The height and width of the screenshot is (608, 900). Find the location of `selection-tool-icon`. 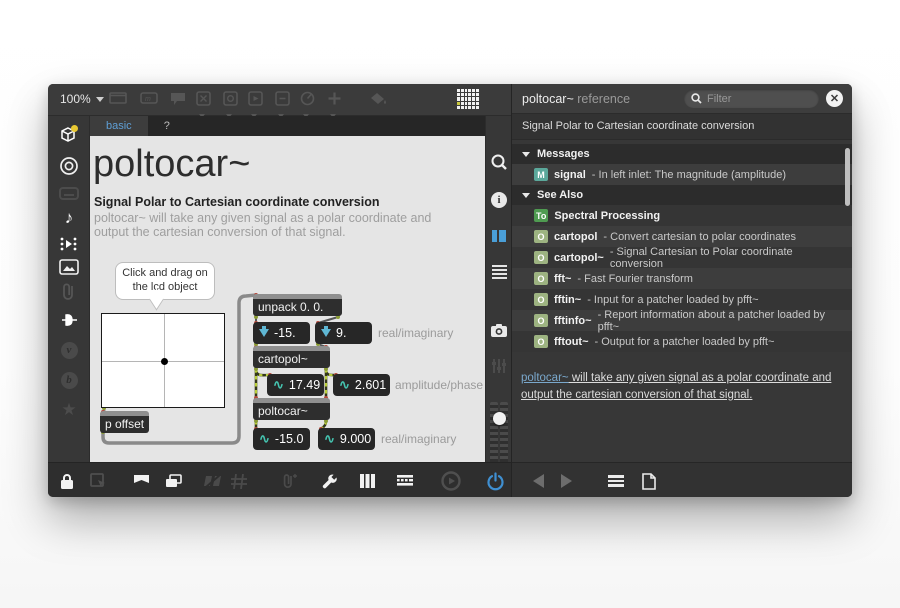

selection-tool-icon is located at coordinates (98, 481).